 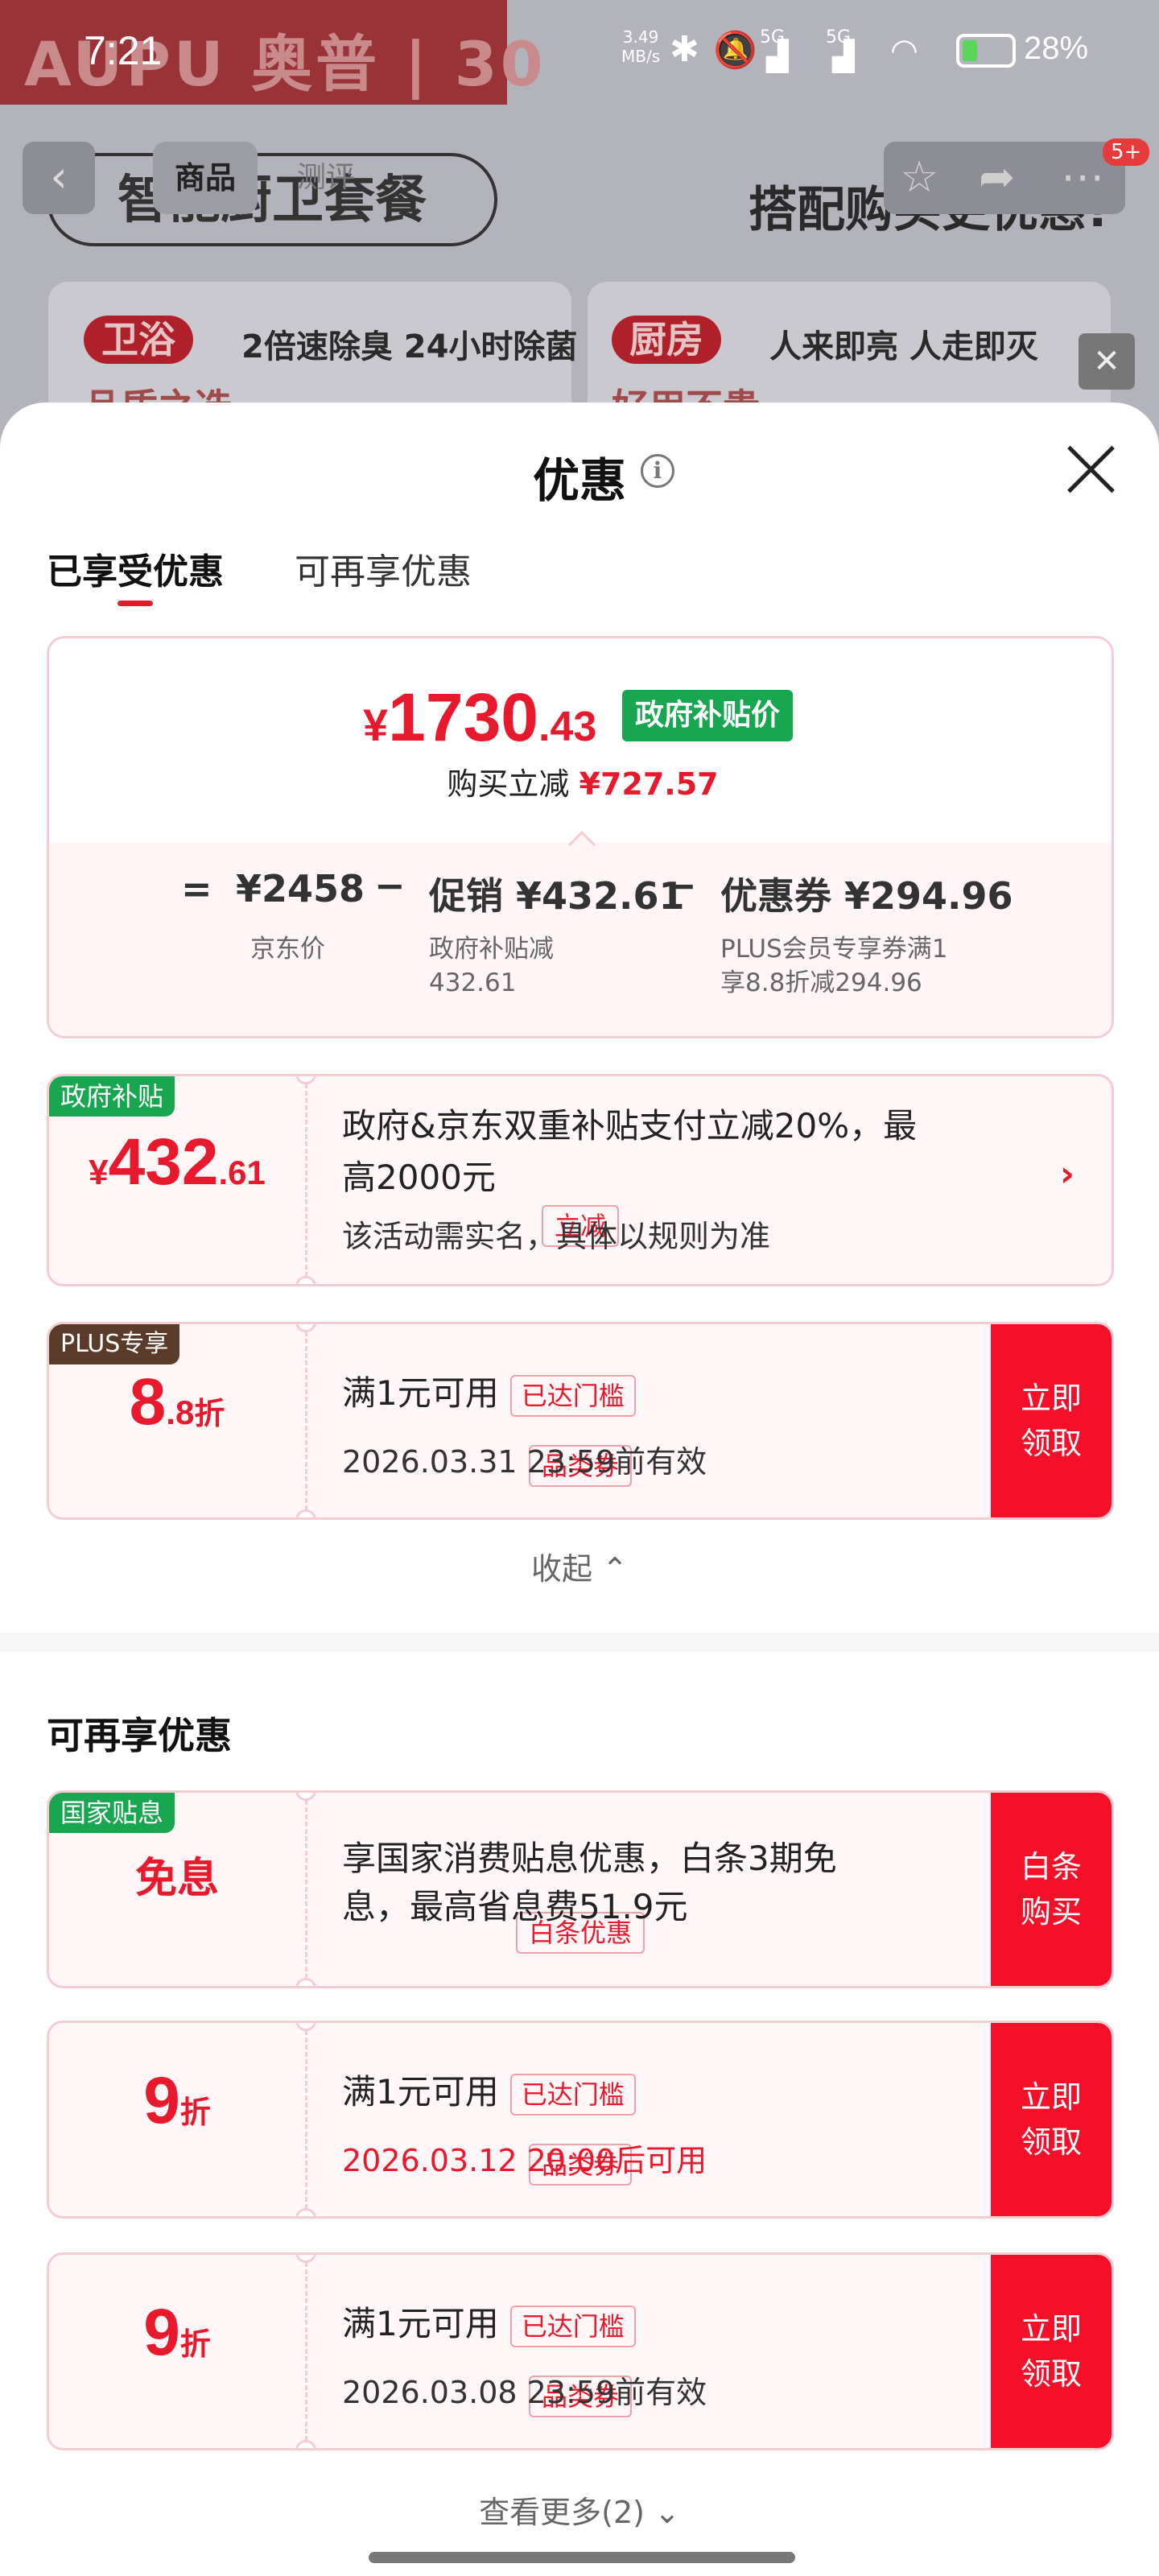 I want to click on coupon-validity: 2026.03.31 23:59前有效, so click(x=524, y=1462).